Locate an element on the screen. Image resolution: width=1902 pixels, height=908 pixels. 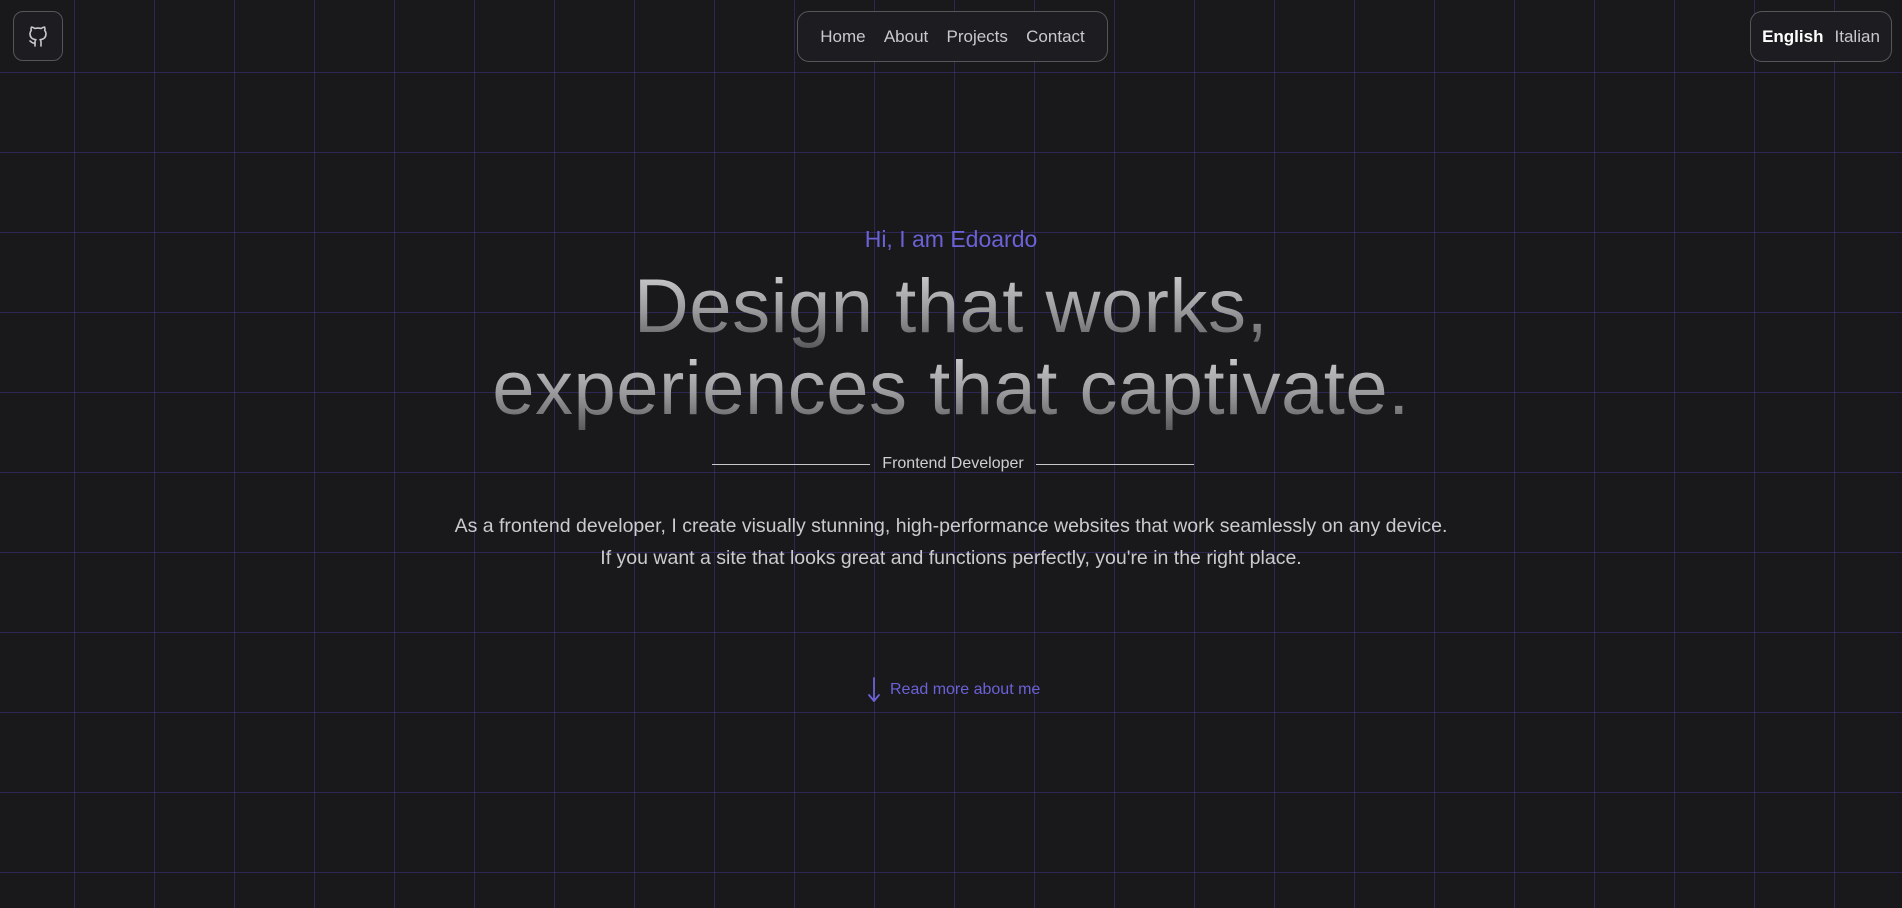
github-icon is located at coordinates (38, 36).